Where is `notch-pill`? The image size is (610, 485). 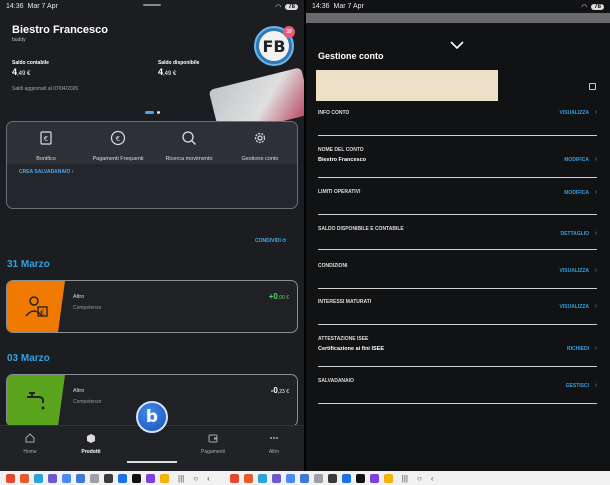
notch-pill is located at coordinates (152, 5).